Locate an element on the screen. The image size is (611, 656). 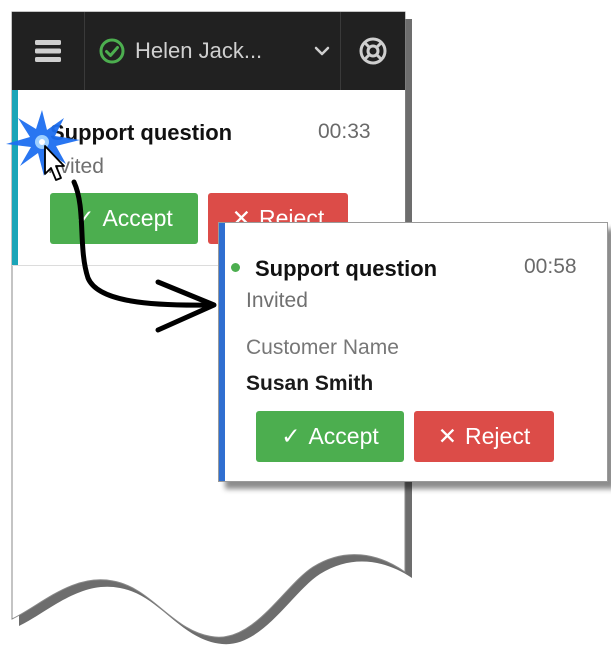
accept-label: Accept is located at coordinates (137, 218).